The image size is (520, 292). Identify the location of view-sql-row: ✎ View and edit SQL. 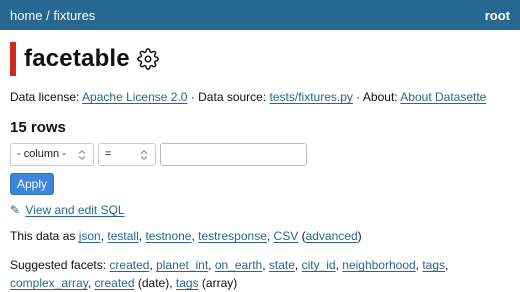
(260, 210).